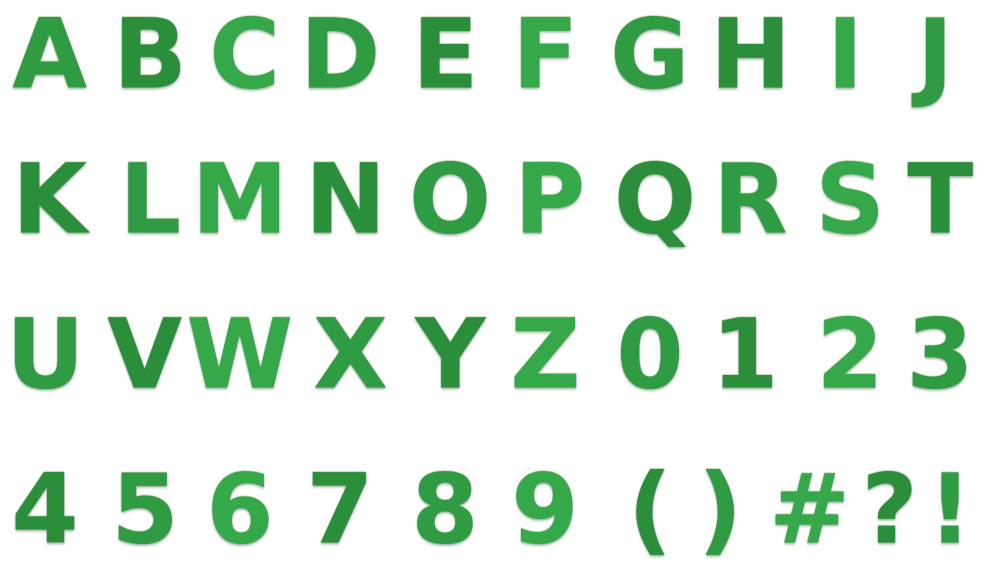  I want to click on glyph-l: L, so click(150, 200).